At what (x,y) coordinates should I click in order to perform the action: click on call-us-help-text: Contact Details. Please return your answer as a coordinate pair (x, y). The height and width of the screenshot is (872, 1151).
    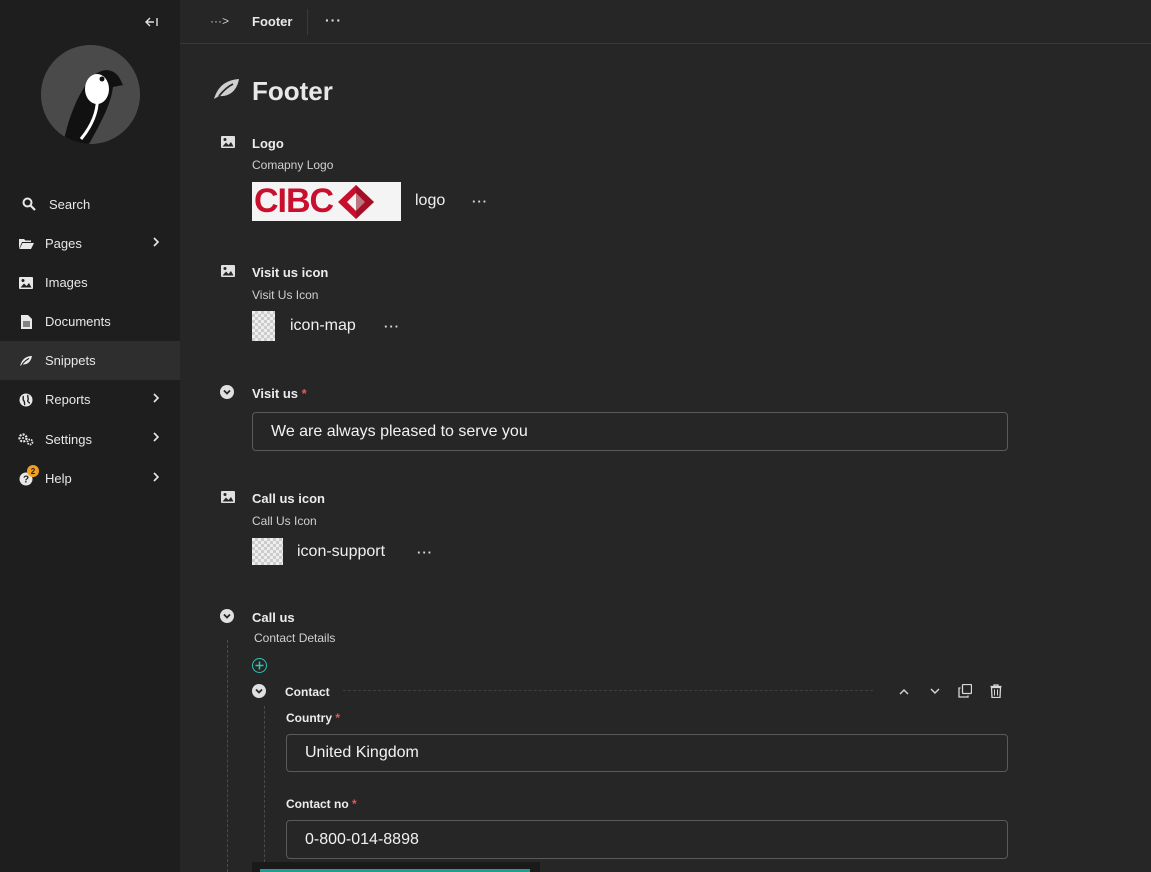
    Looking at the image, I should click on (295, 638).